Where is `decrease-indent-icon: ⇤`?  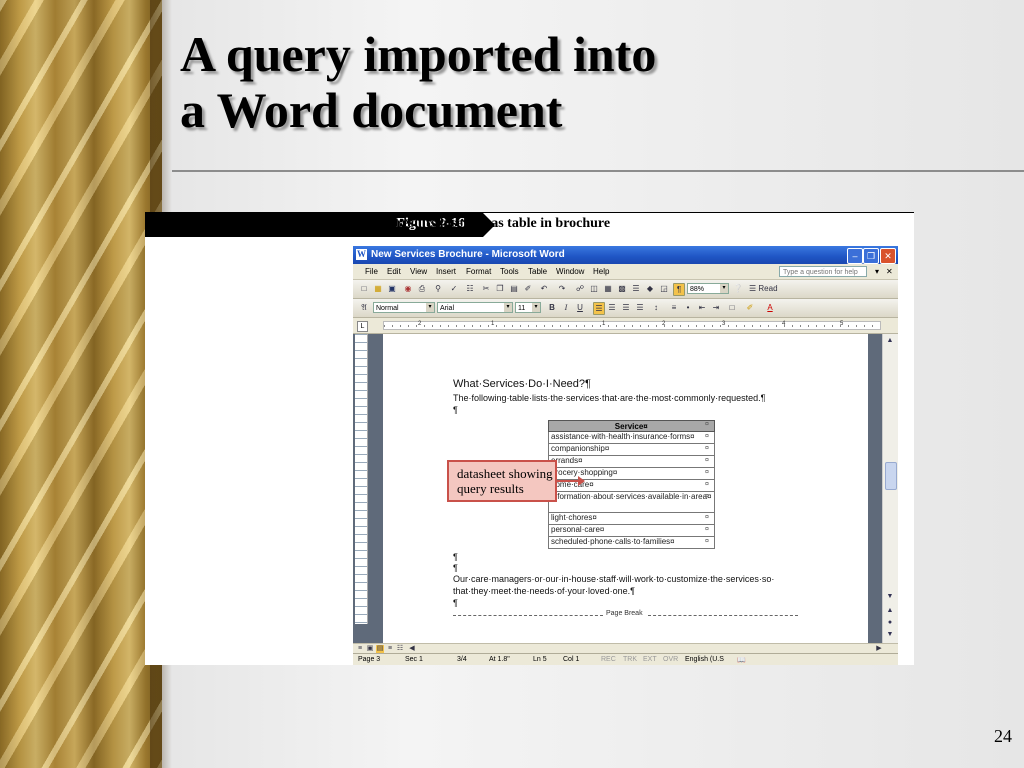 decrease-indent-icon: ⇤ is located at coordinates (702, 307).